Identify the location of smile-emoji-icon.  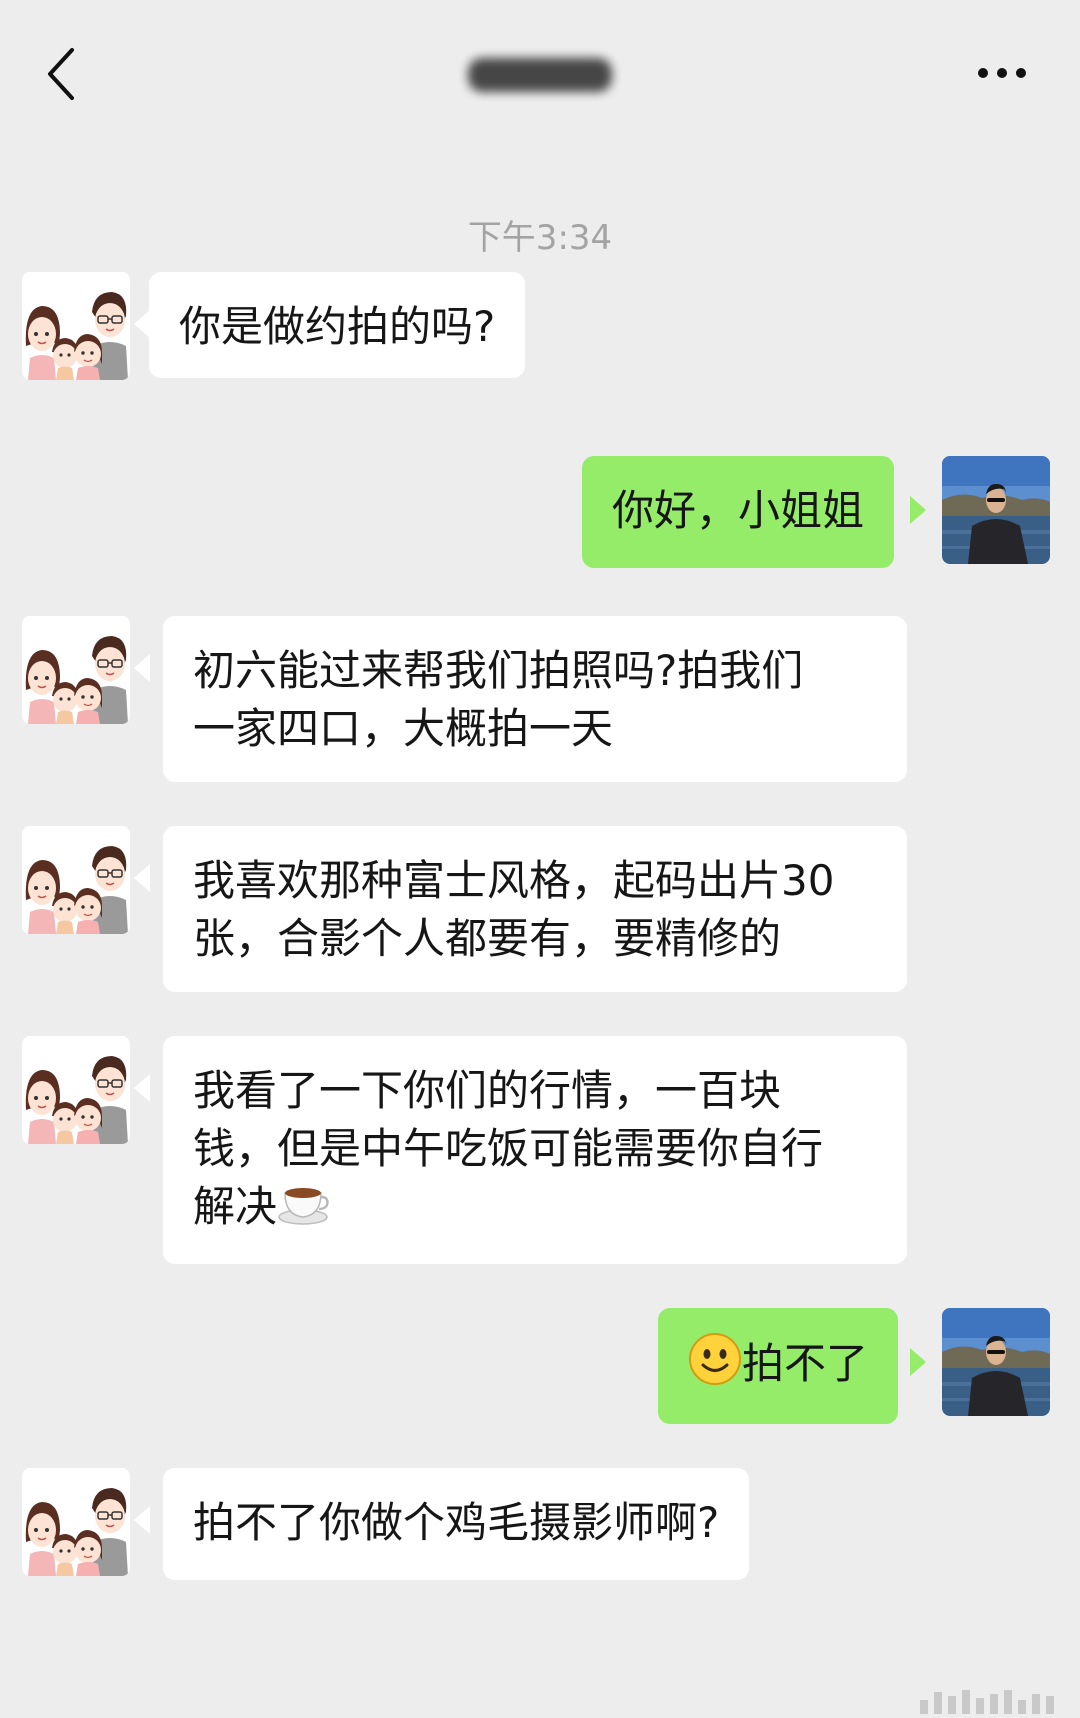
(715, 1366).